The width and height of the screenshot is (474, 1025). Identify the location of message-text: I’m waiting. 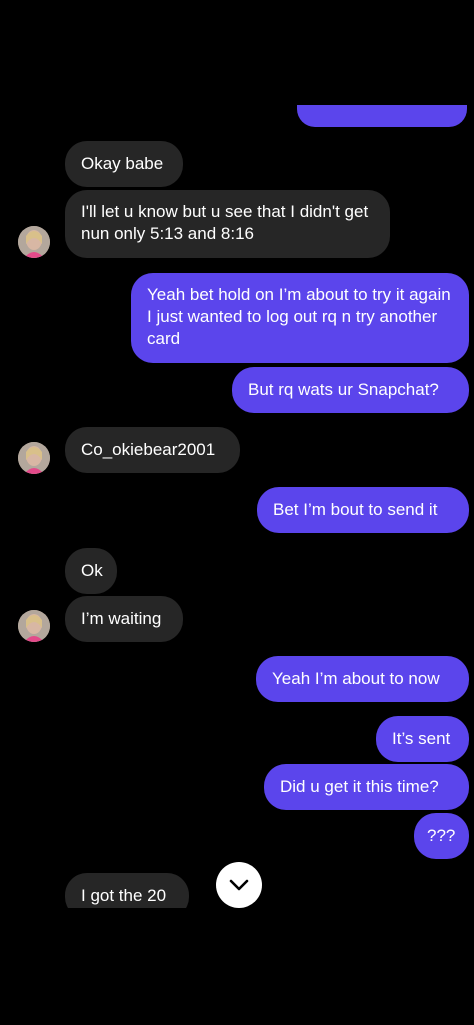
(121, 618).